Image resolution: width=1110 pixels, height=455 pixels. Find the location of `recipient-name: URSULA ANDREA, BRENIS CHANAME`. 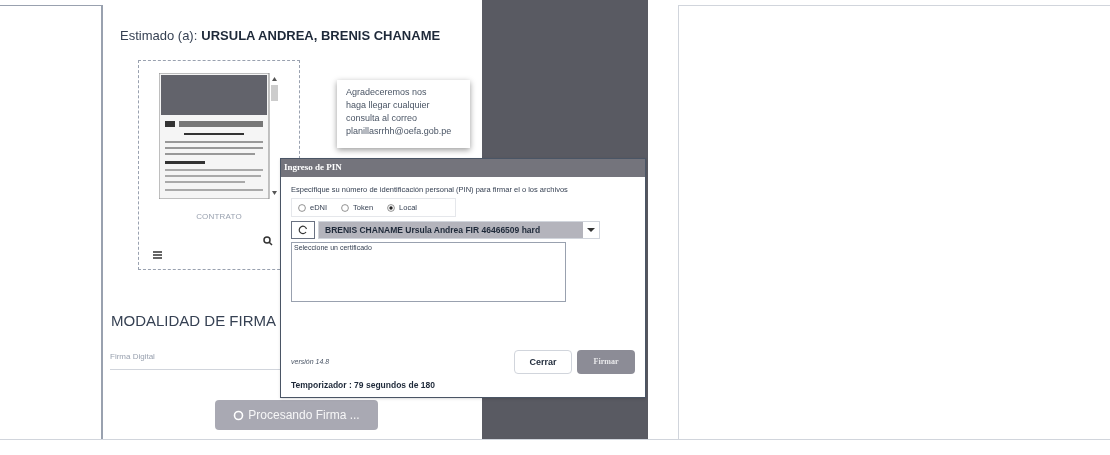

recipient-name: URSULA ANDREA, BRENIS CHANAME is located at coordinates (321, 36).